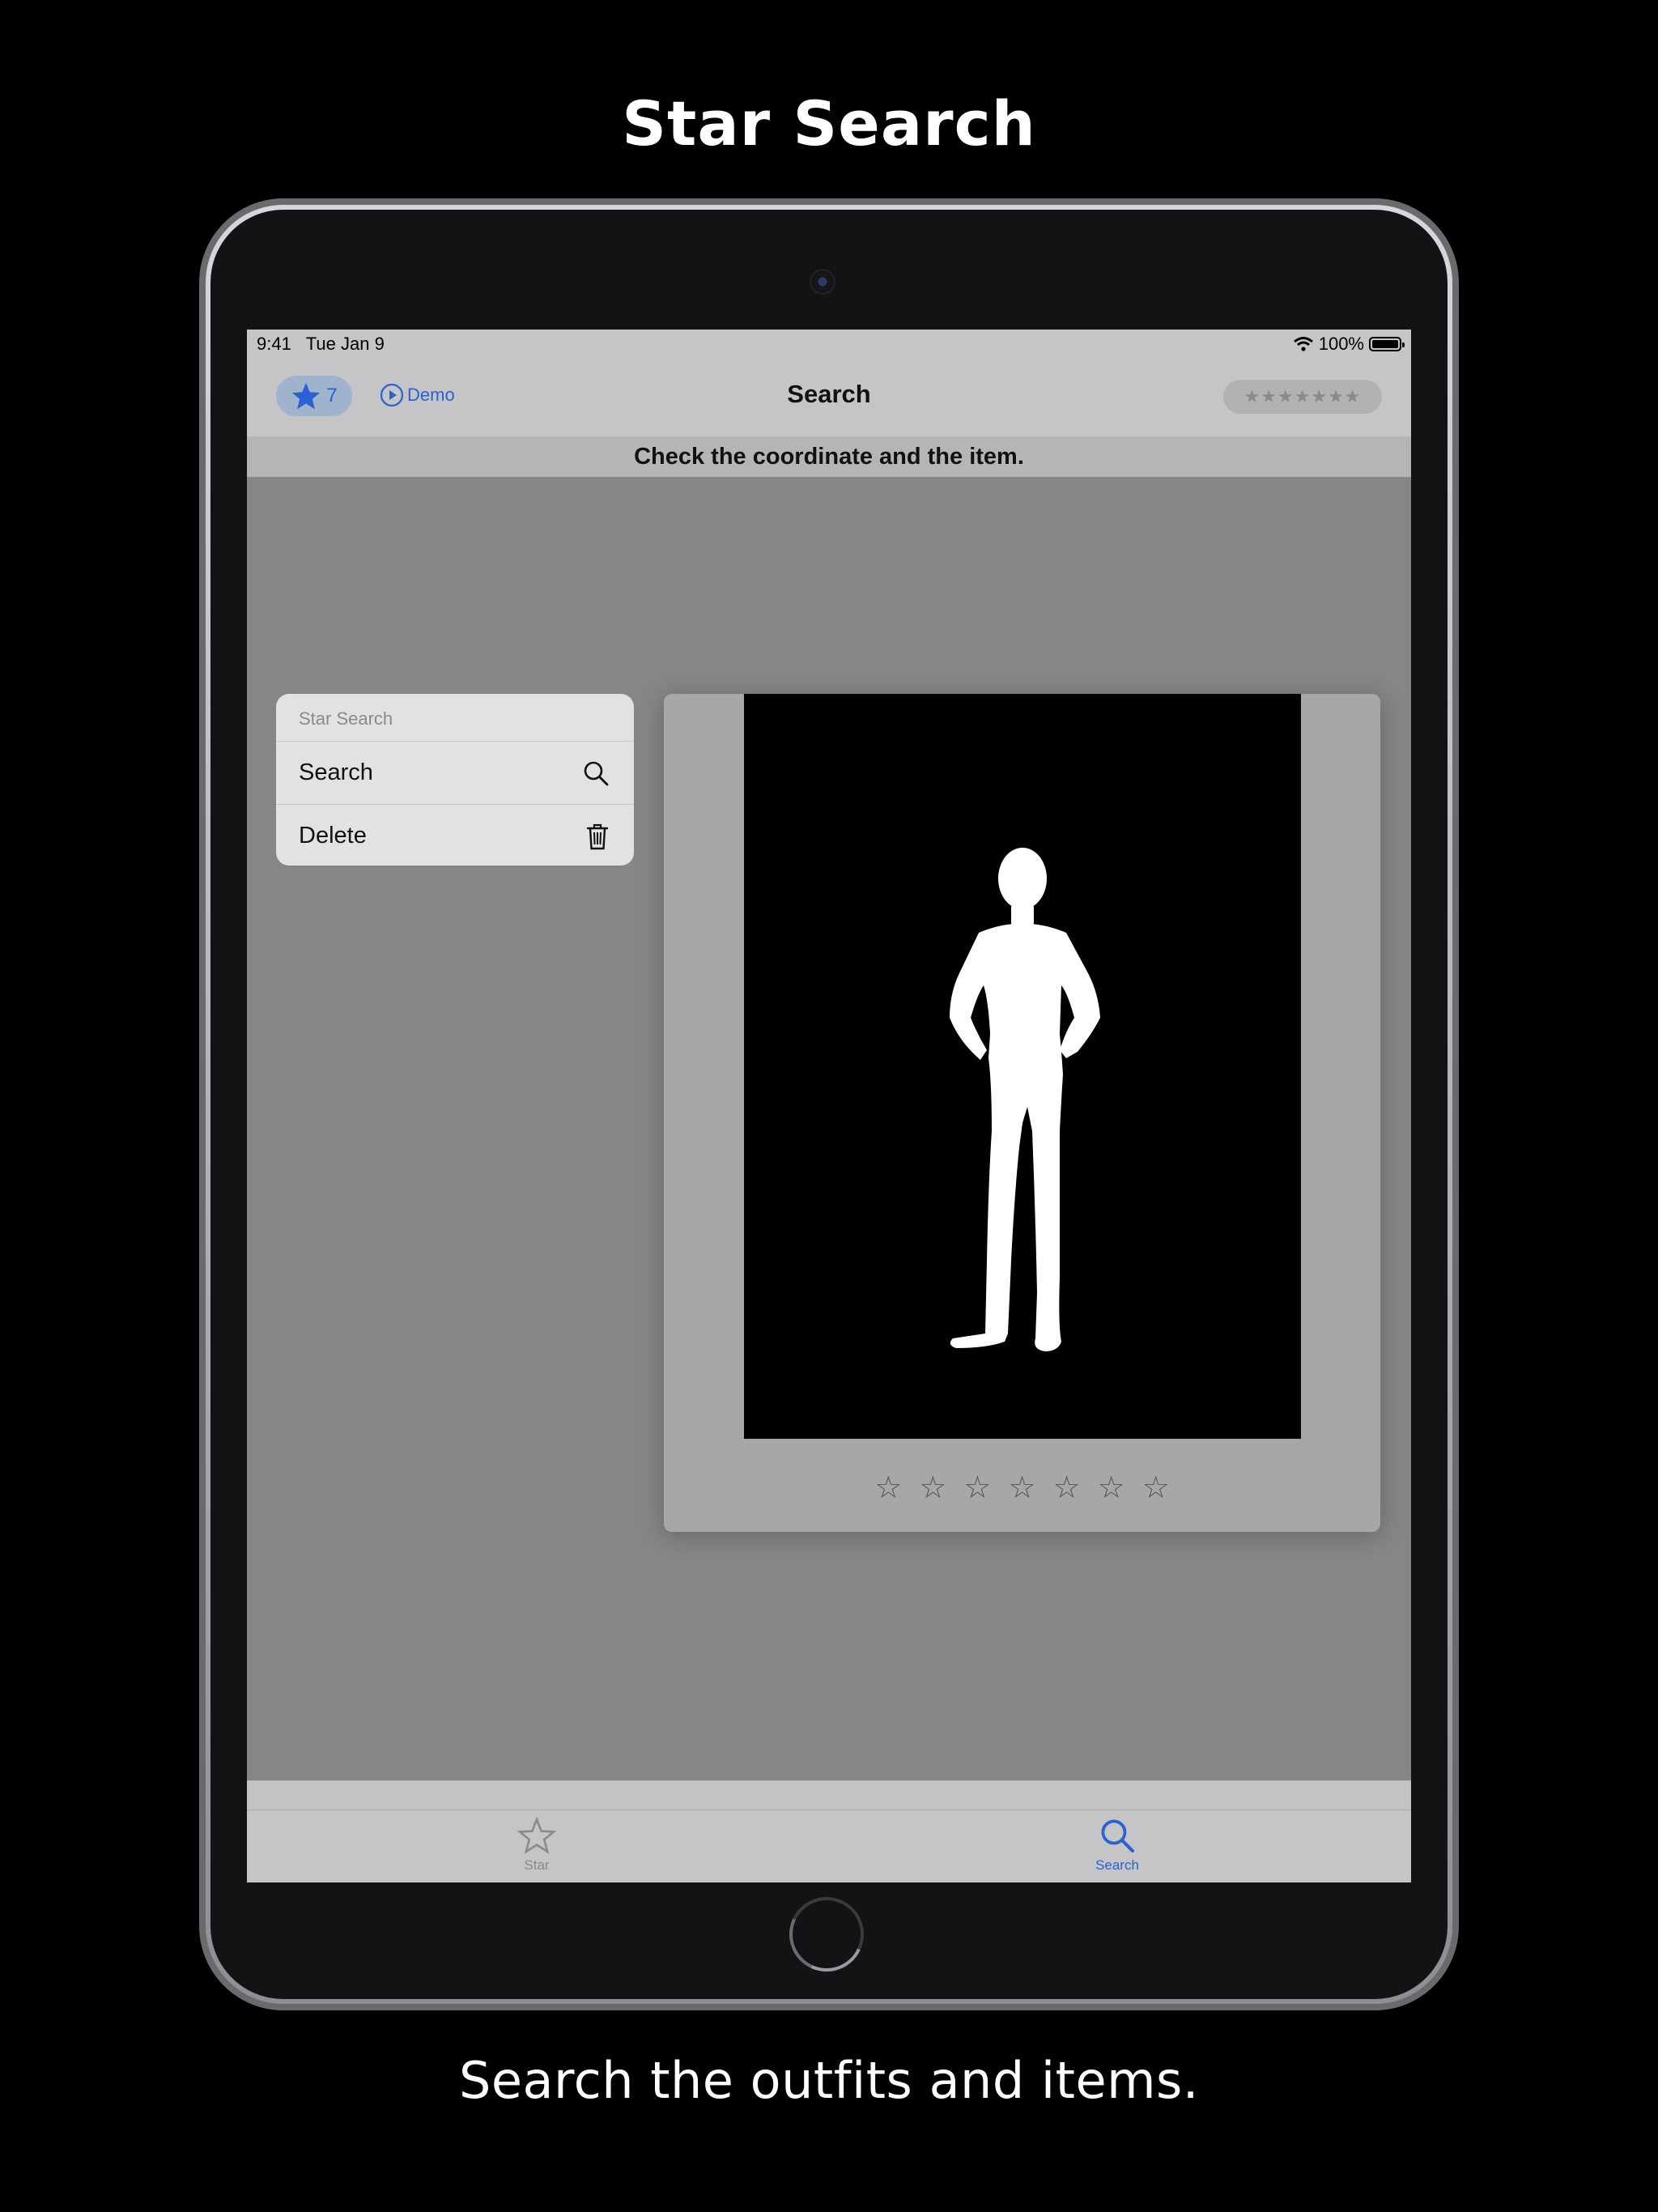 The width and height of the screenshot is (1658, 2212). I want to click on rating-filter-control: ★★★★★★★, so click(1302, 397).